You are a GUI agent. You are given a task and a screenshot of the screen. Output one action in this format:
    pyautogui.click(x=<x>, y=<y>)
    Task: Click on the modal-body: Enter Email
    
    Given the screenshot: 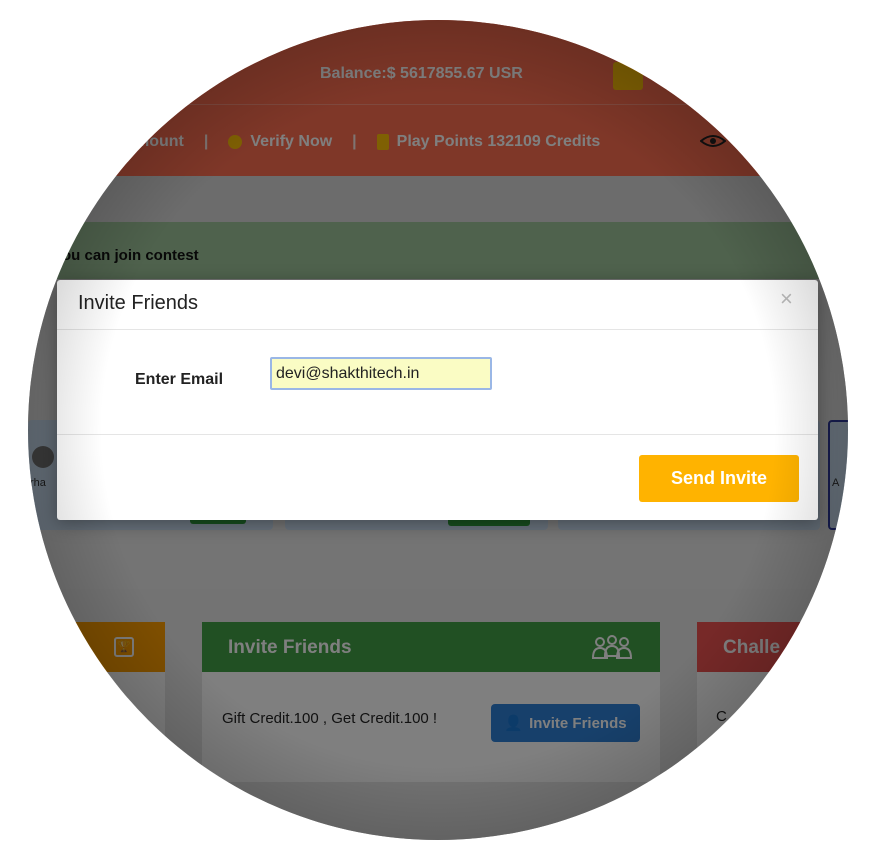 What is the action you would take?
    pyautogui.click(x=437, y=382)
    